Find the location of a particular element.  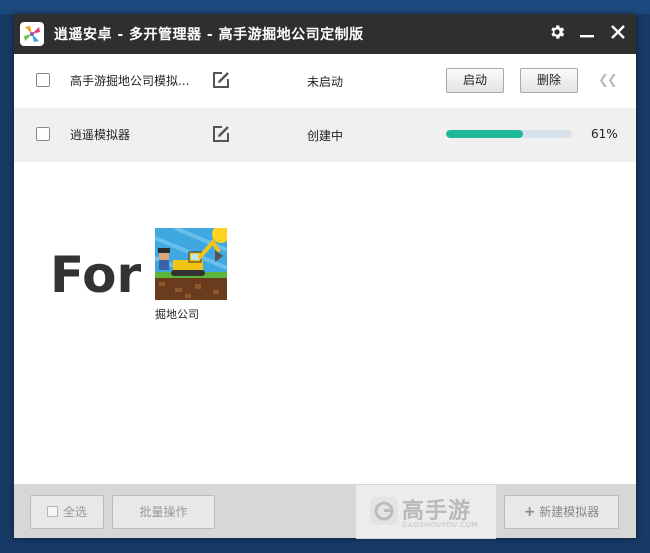

bottom-toolbar: 全选 批量操作 + 新建模拟器 is located at coordinates (325, 511).